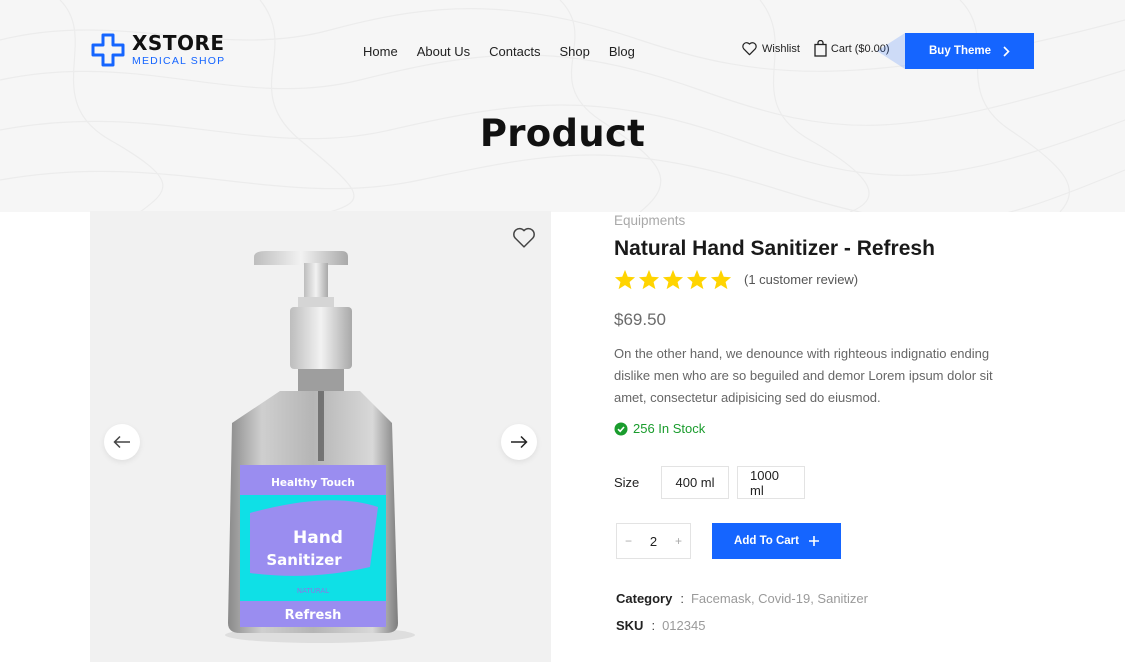 The height and width of the screenshot is (662, 1125). I want to click on product-rating: (1 customer review), so click(736, 279).